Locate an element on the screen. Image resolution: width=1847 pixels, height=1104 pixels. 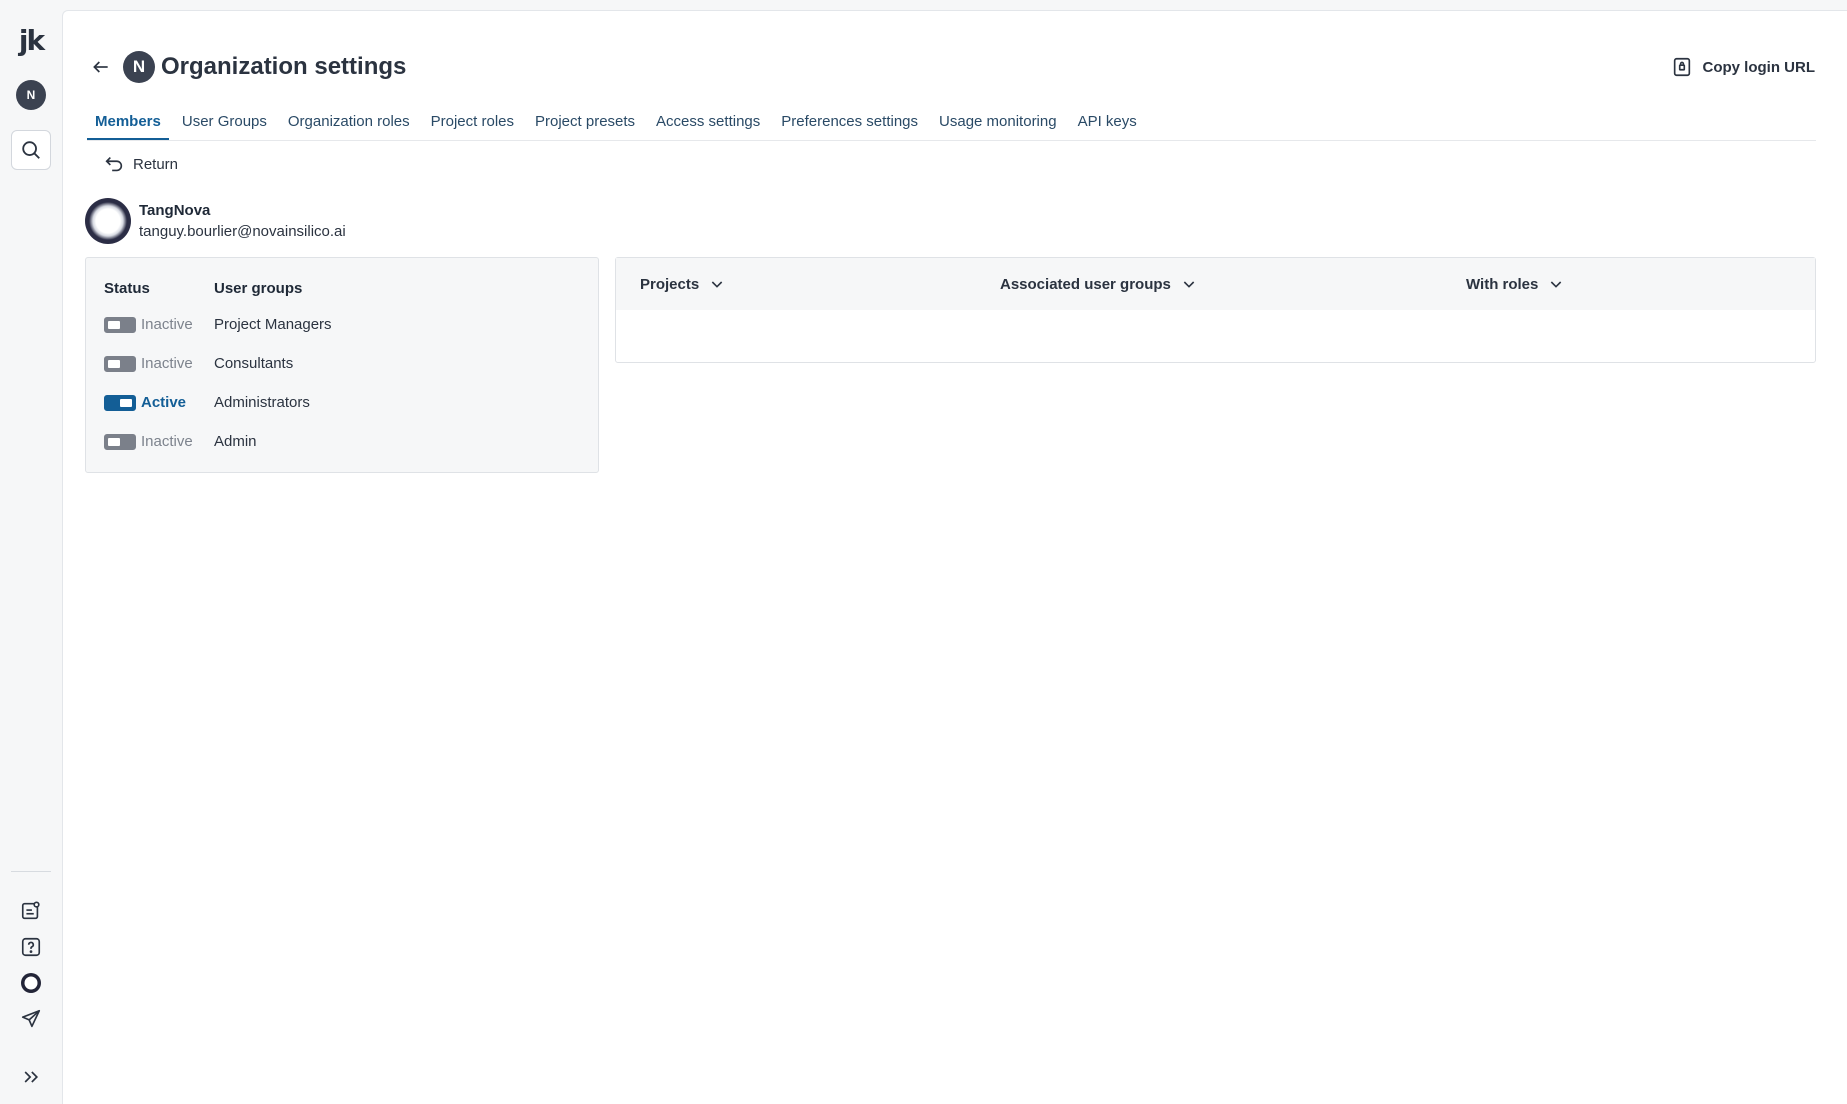
tab-members: Members is located at coordinates (128, 126).